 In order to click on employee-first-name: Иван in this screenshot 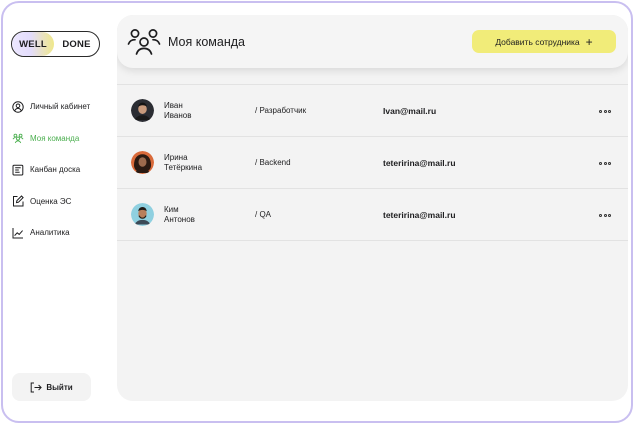, I will do `click(173, 105)`.